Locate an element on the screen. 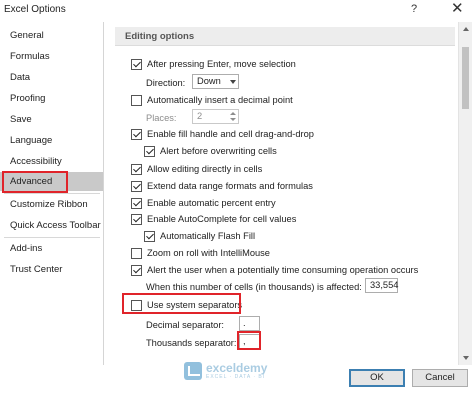 This screenshot has height=393, width=474. cells-affected-value: 33,554 is located at coordinates (384, 285).